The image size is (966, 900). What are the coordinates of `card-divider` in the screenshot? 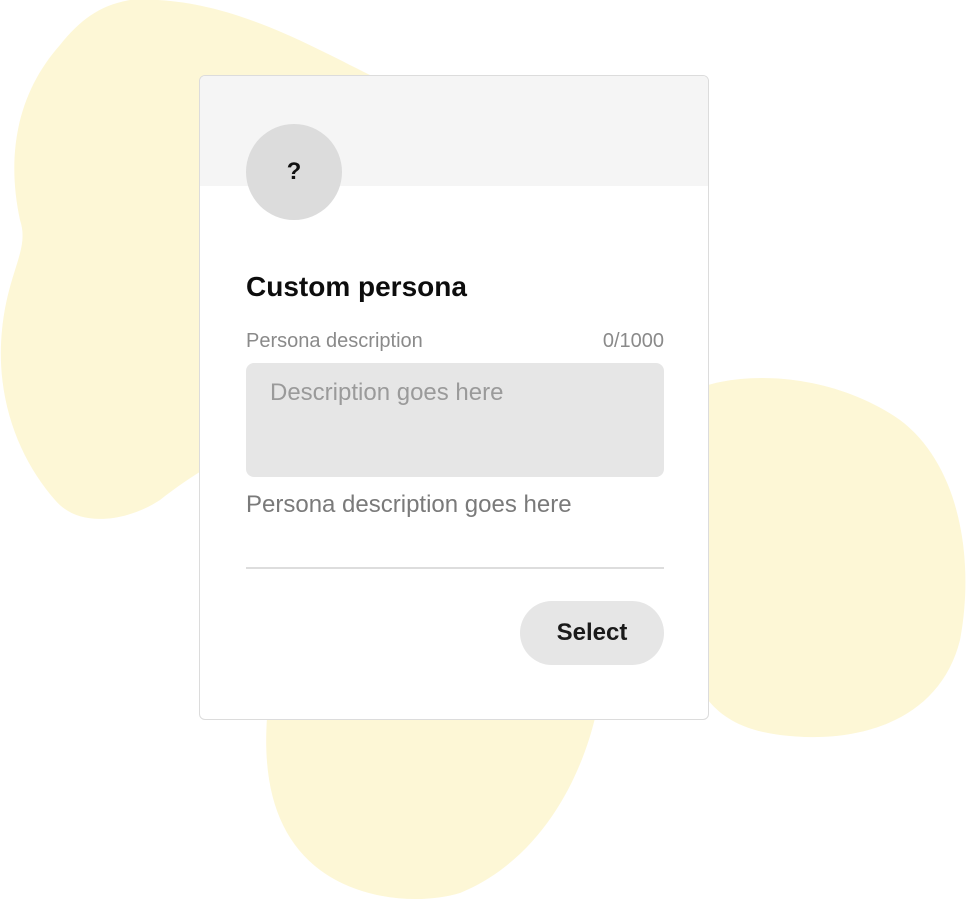 It's located at (455, 567).